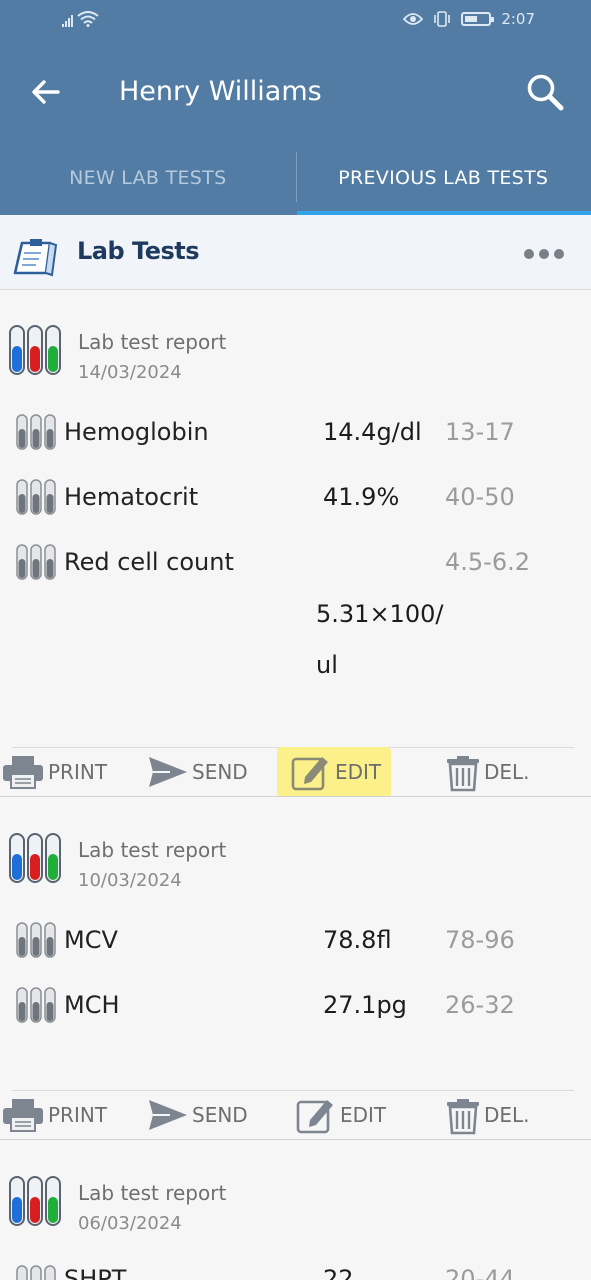 This screenshot has width=591, height=1280. I want to click on test-value: 22, so click(338, 1272).